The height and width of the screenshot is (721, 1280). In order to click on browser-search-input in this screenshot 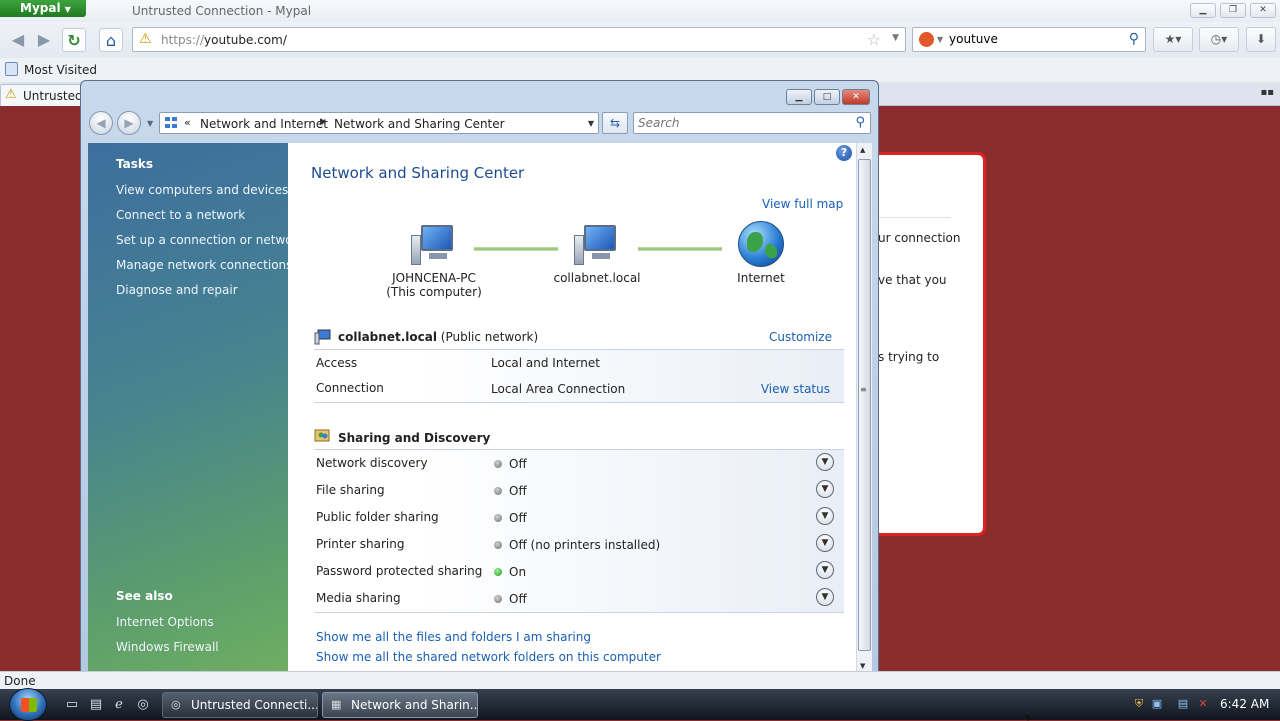, I will do `click(1037, 39)`.